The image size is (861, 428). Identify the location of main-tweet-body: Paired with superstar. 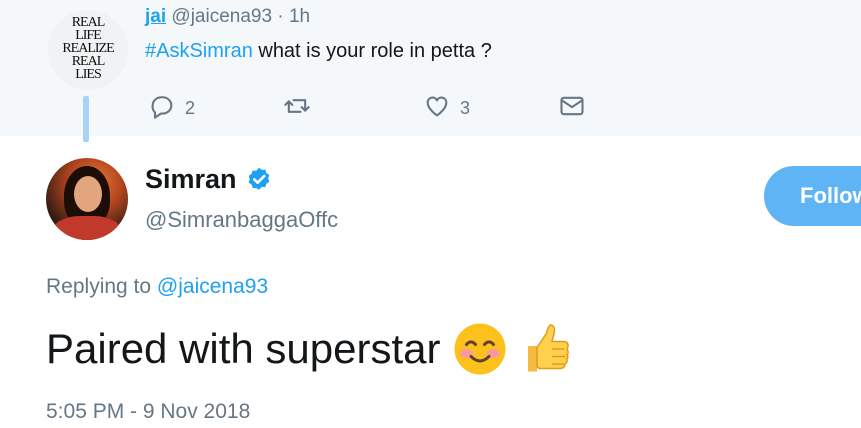
(243, 348).